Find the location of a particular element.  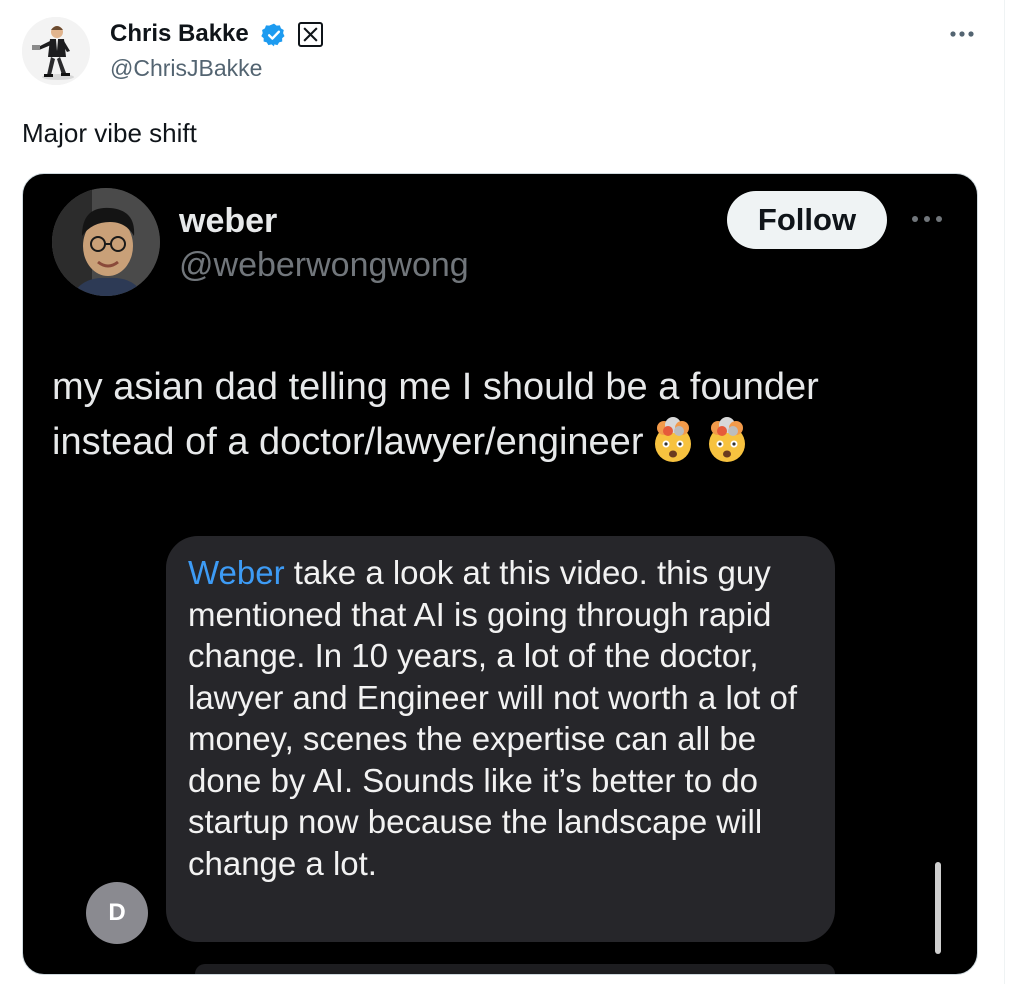

timeline-border is located at coordinates (1004, 492).